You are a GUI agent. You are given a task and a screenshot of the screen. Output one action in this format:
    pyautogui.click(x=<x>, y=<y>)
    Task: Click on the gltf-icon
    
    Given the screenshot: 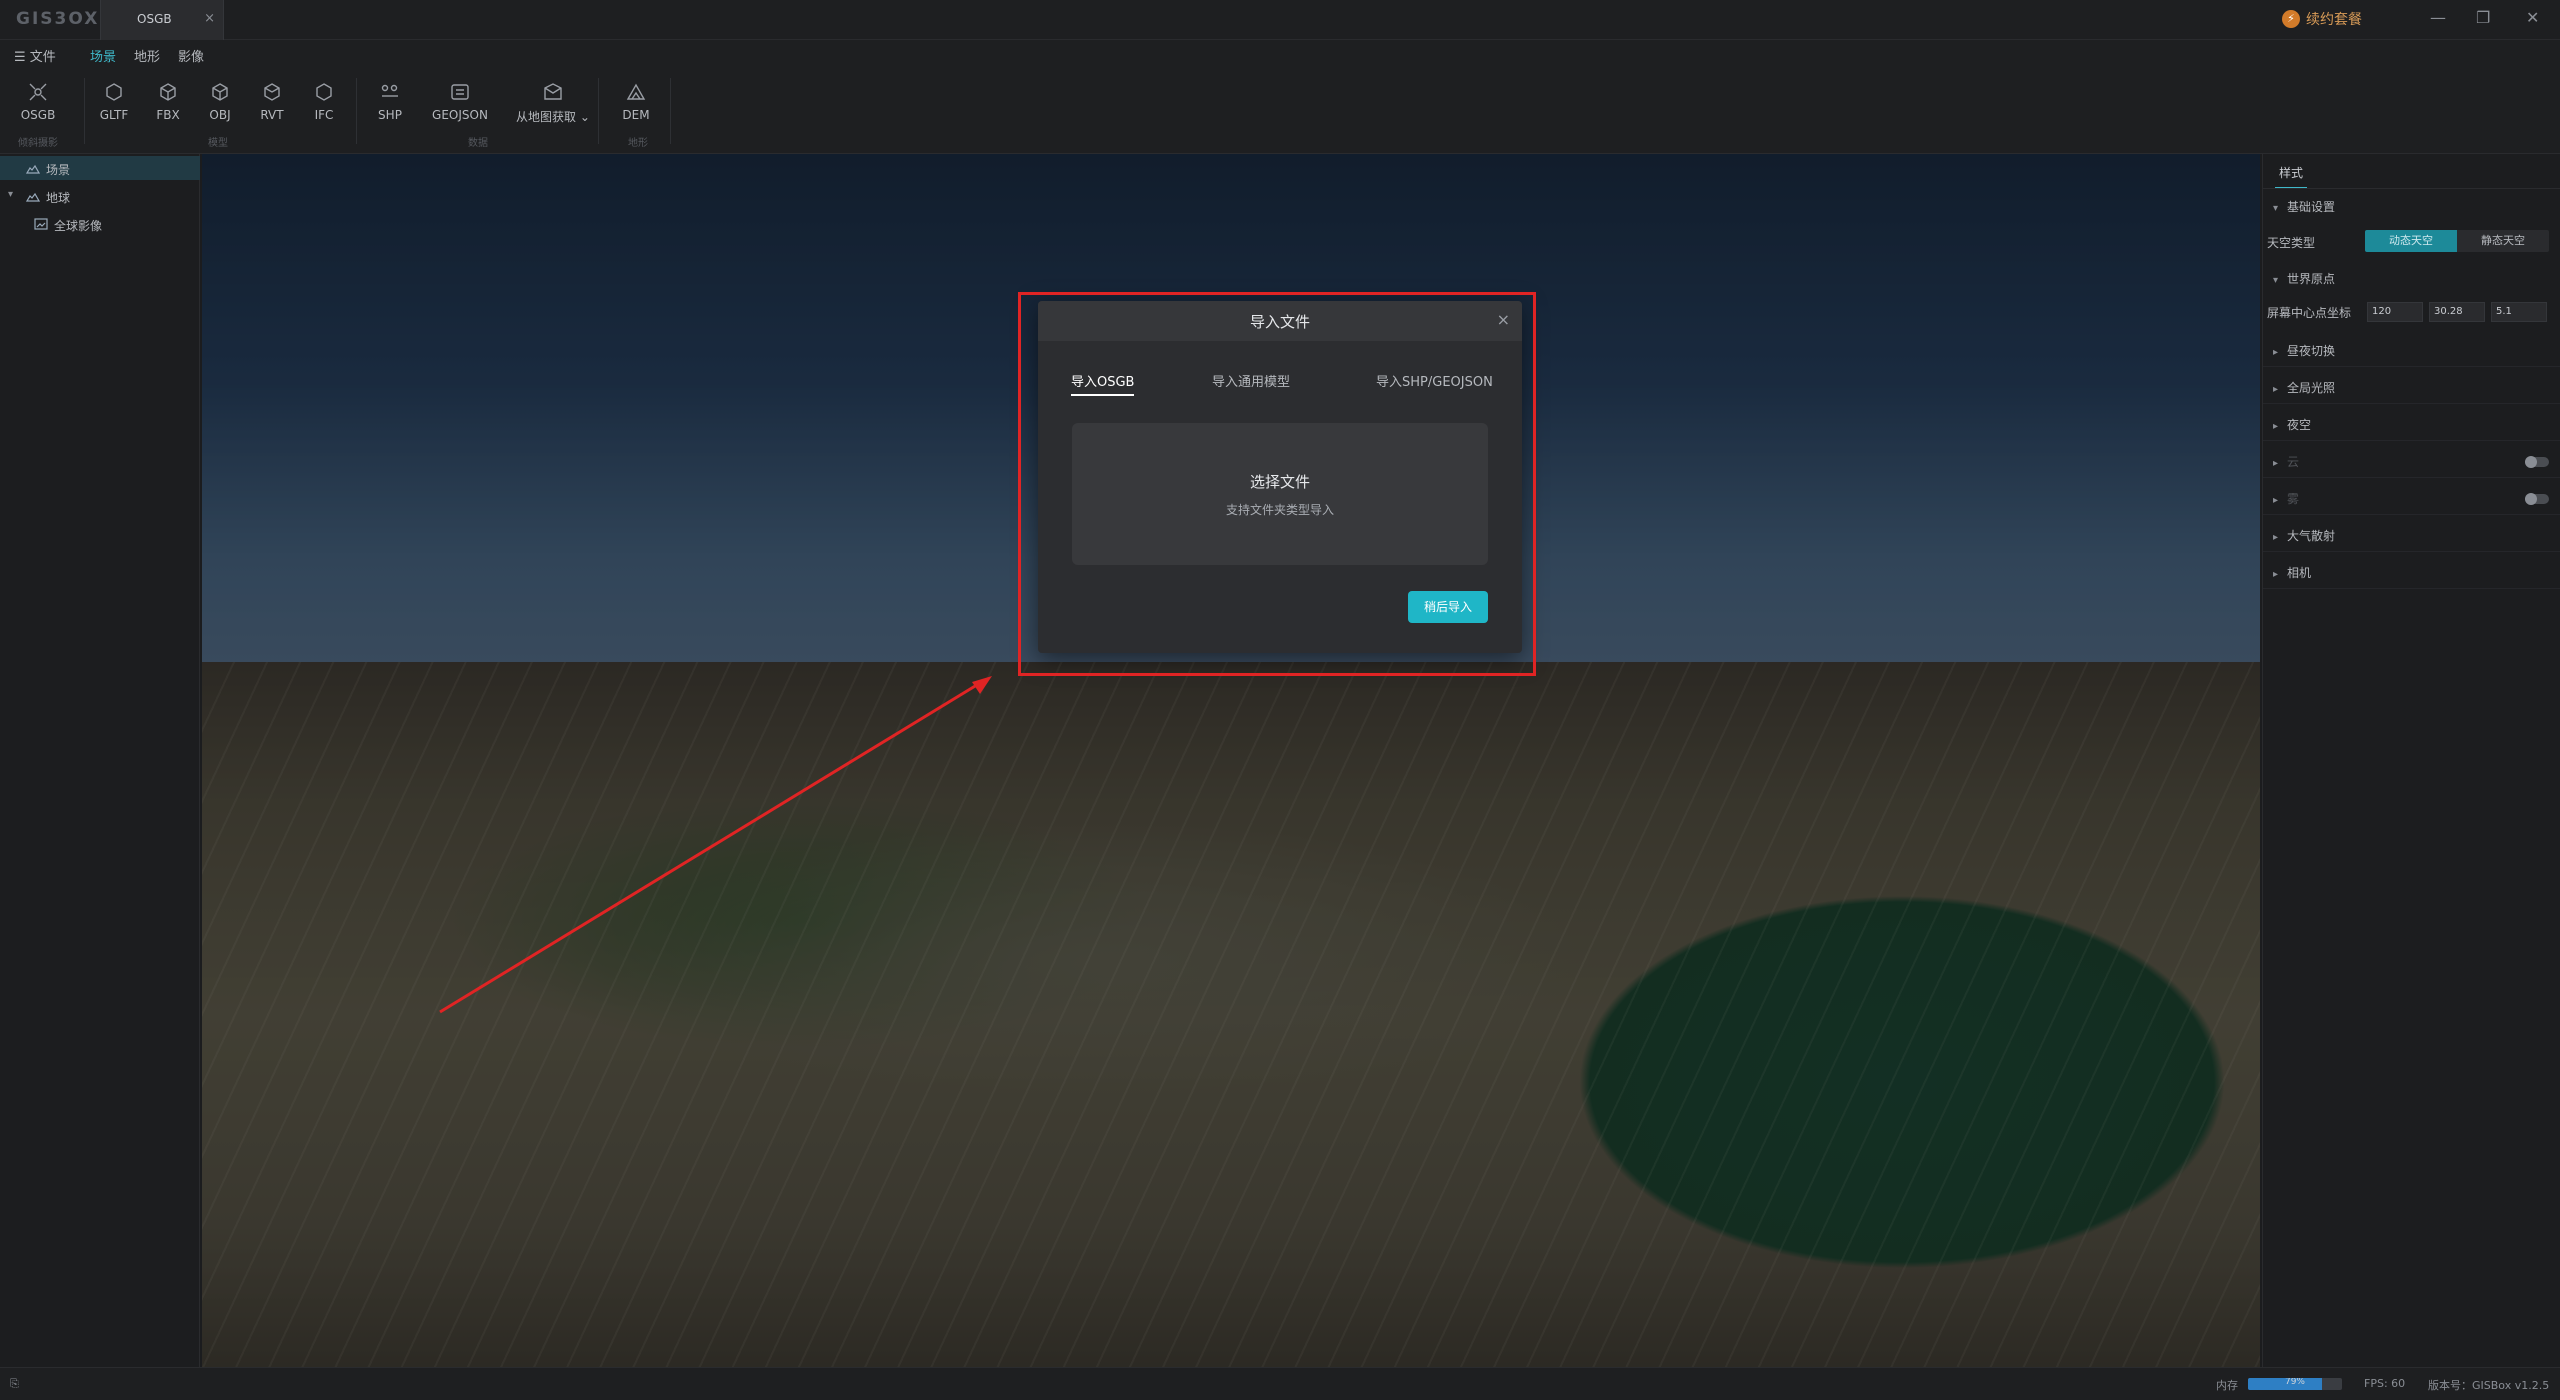 What is the action you would take?
    pyautogui.click(x=114, y=92)
    